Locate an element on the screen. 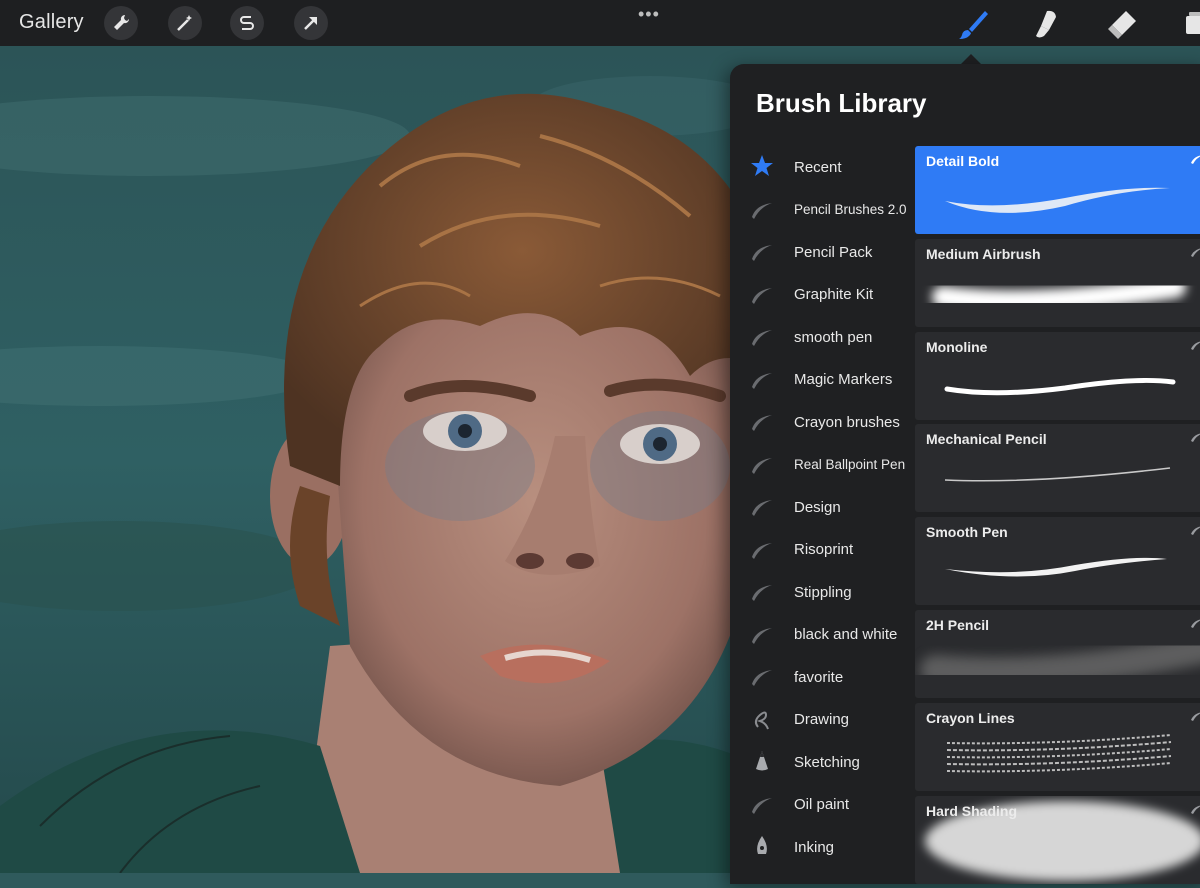 Image resolution: width=1200 pixels, height=888 pixels. brush-set-label: Recent is located at coordinates (818, 167).